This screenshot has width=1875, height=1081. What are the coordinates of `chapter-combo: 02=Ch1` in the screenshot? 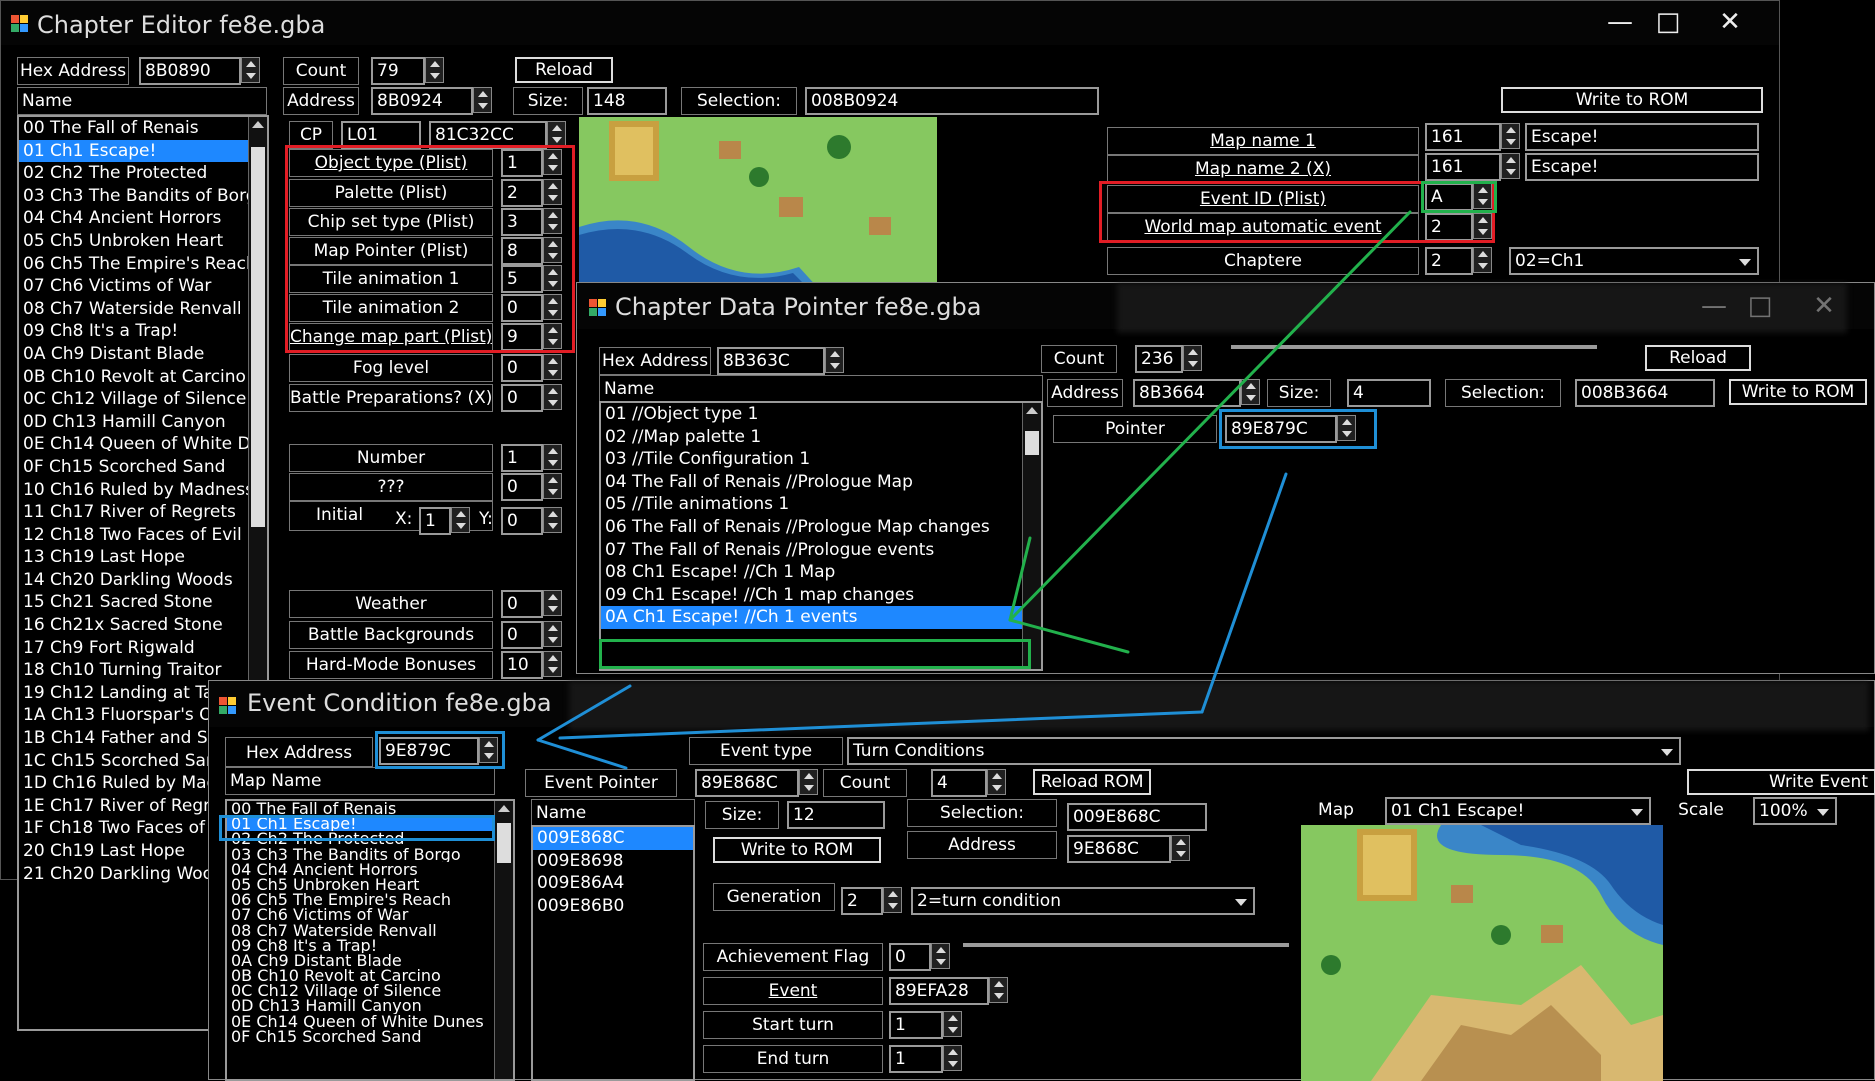 It's located at (1634, 261).